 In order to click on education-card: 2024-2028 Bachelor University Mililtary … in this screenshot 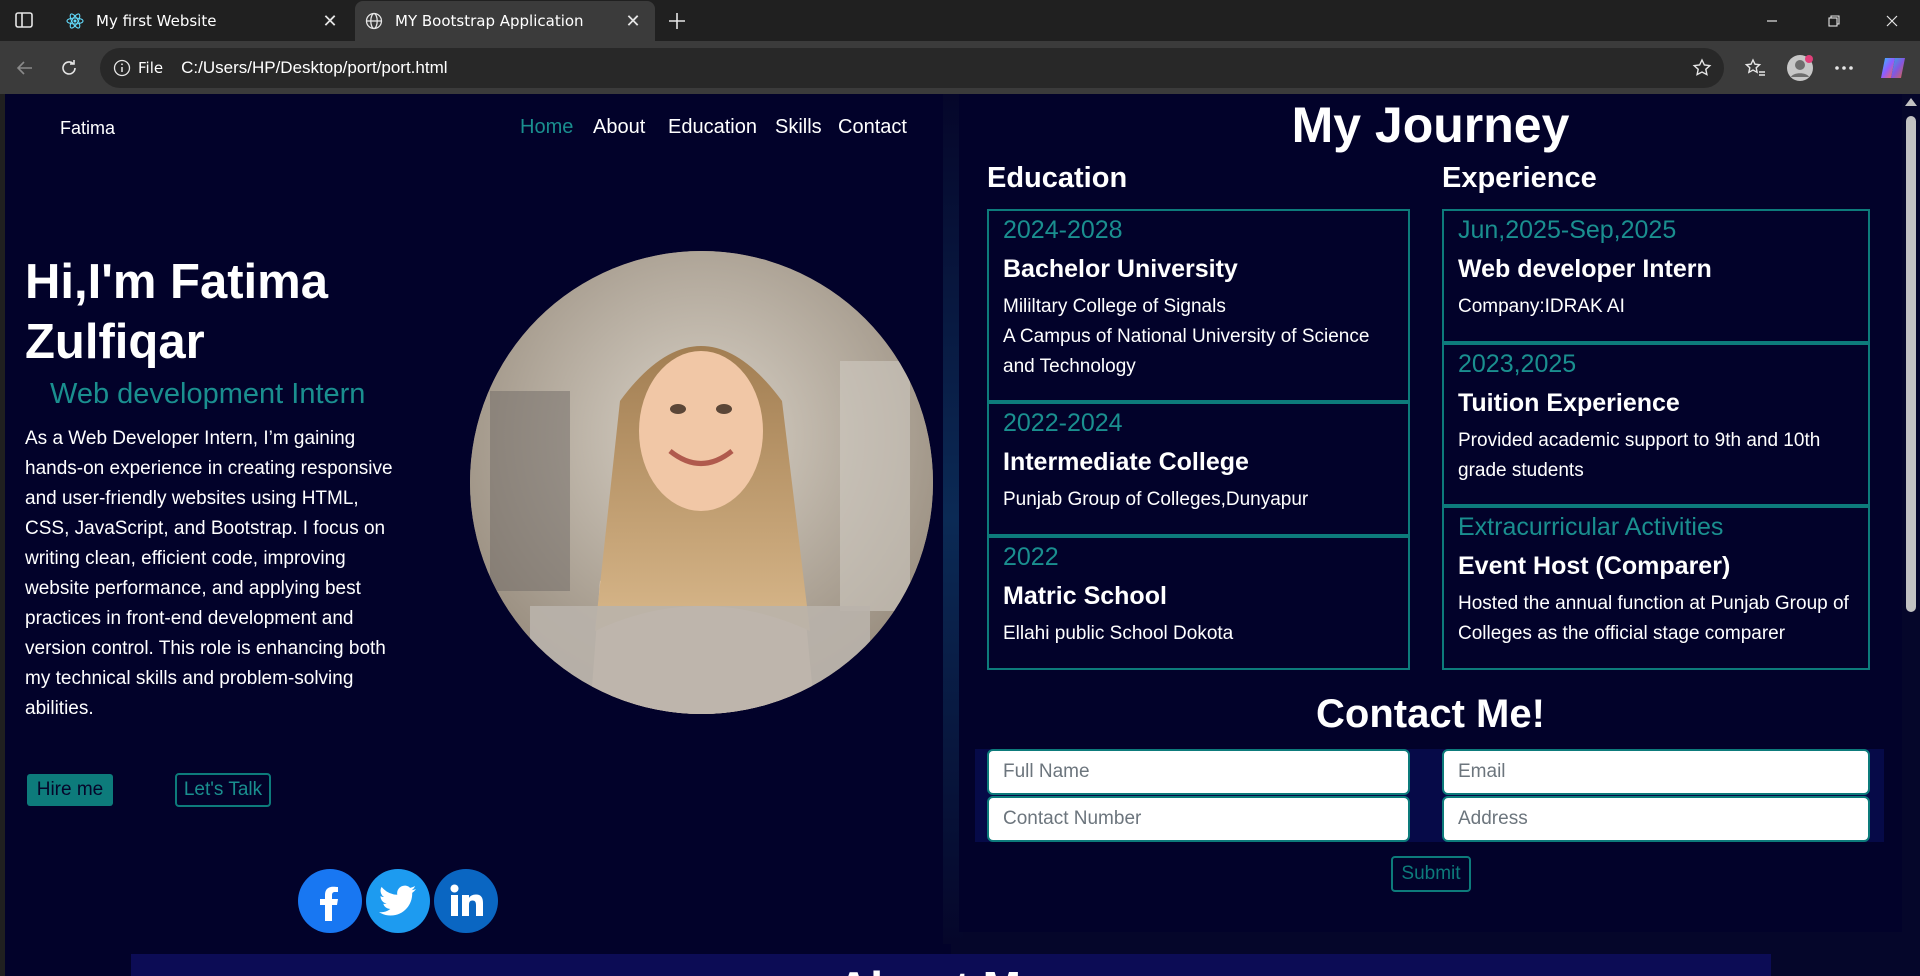, I will do `click(1198, 305)`.